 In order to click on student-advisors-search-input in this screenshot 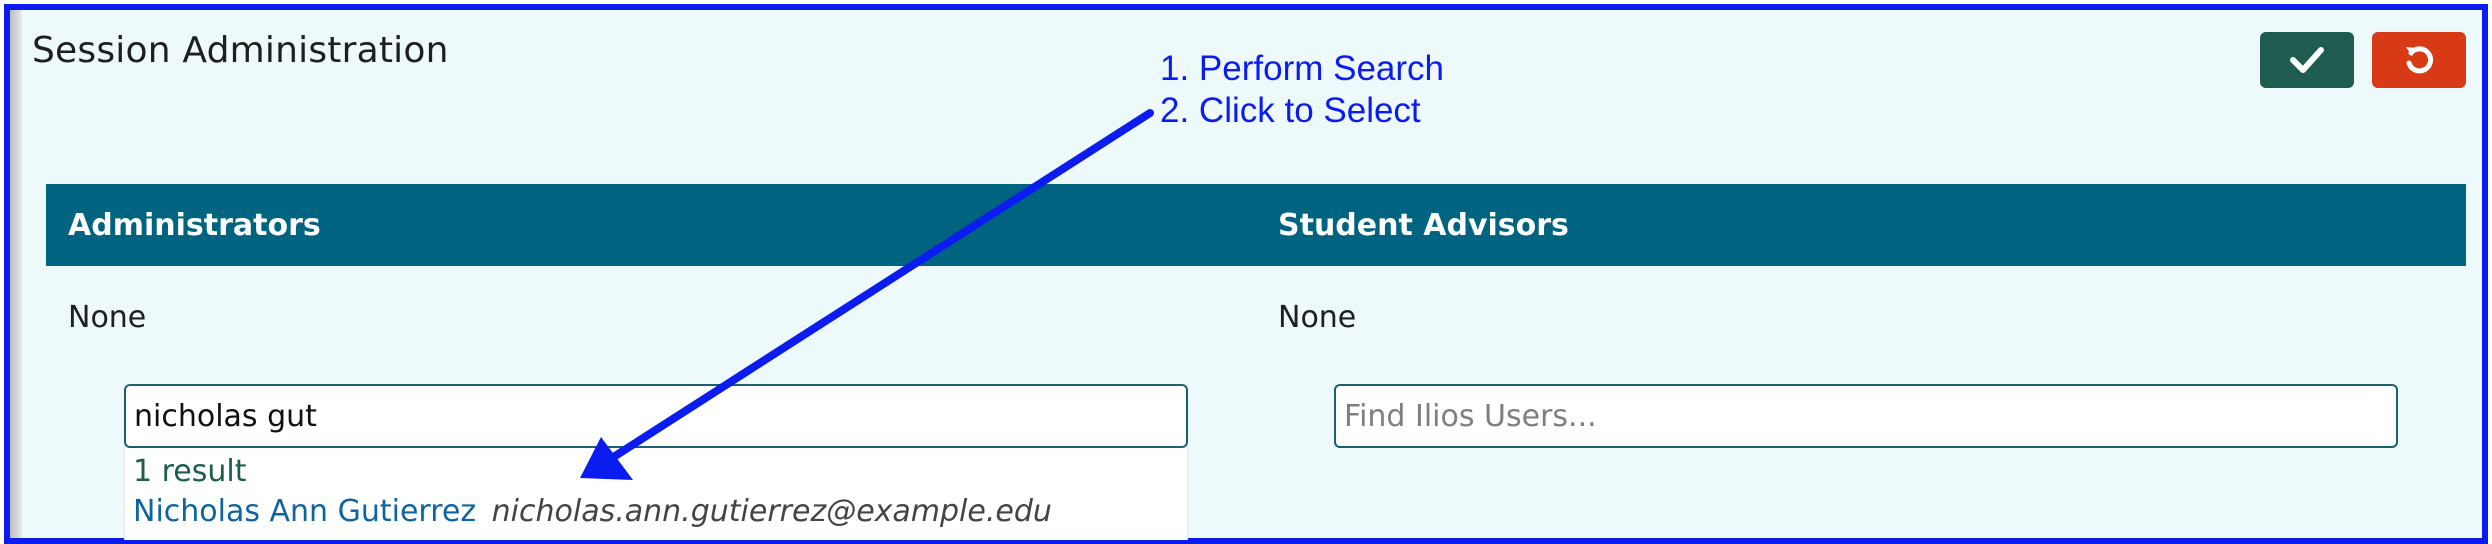, I will do `click(1866, 416)`.